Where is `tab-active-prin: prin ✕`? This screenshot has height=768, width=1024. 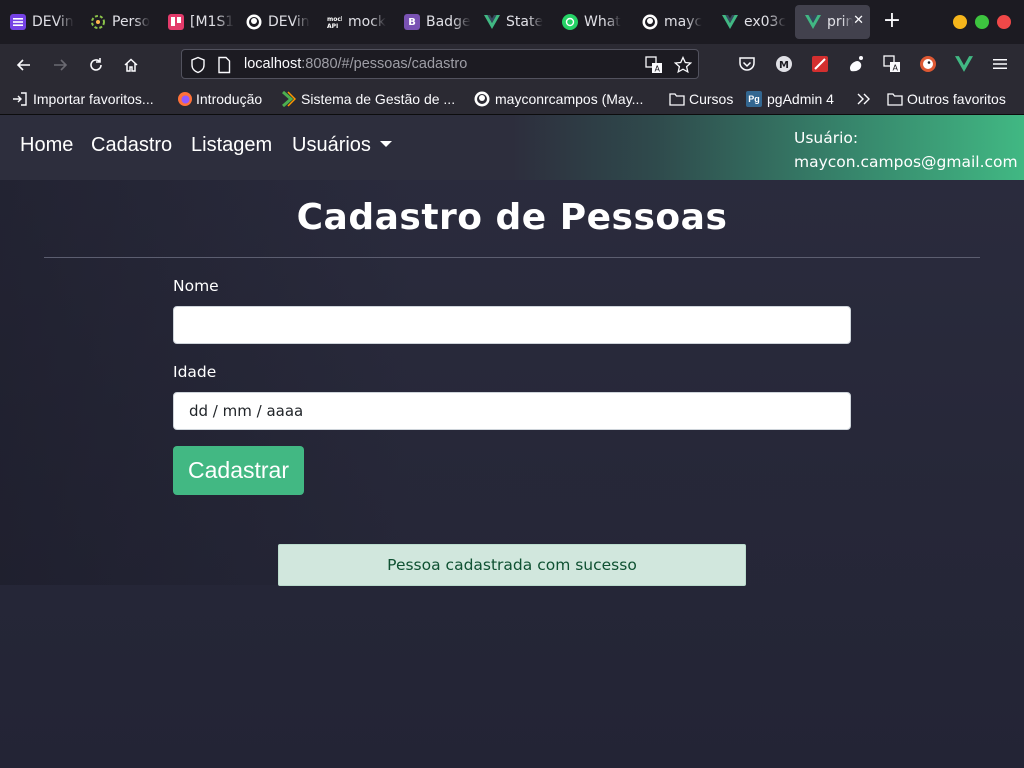 tab-active-prin: prin ✕ is located at coordinates (832, 22).